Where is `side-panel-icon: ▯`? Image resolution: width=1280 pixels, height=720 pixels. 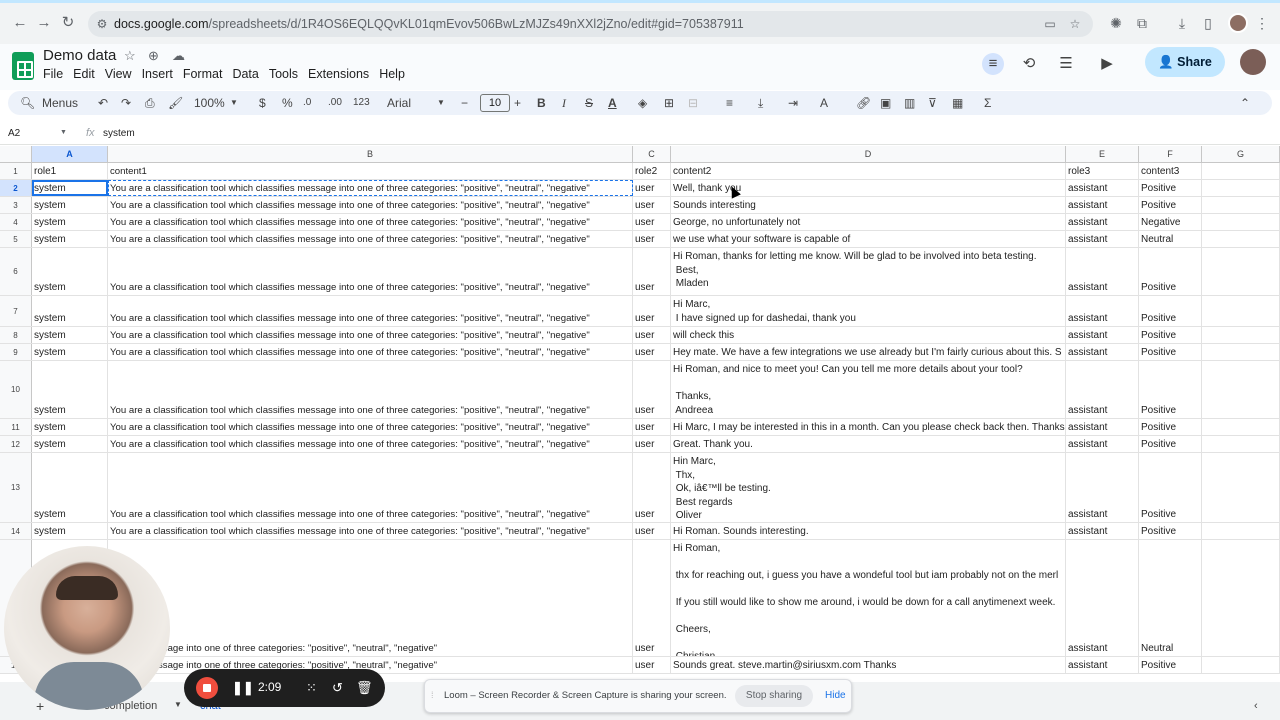
side-panel-icon: ▯ is located at coordinates (1208, 23).